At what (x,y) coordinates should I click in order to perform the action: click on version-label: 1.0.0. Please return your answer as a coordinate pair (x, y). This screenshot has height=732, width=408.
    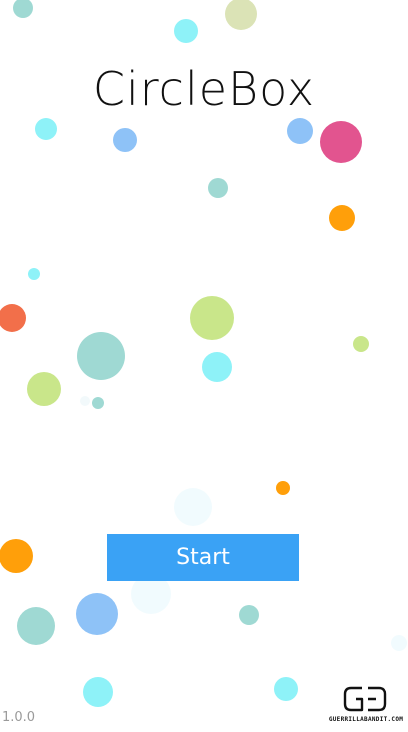
    Looking at the image, I should click on (19, 717).